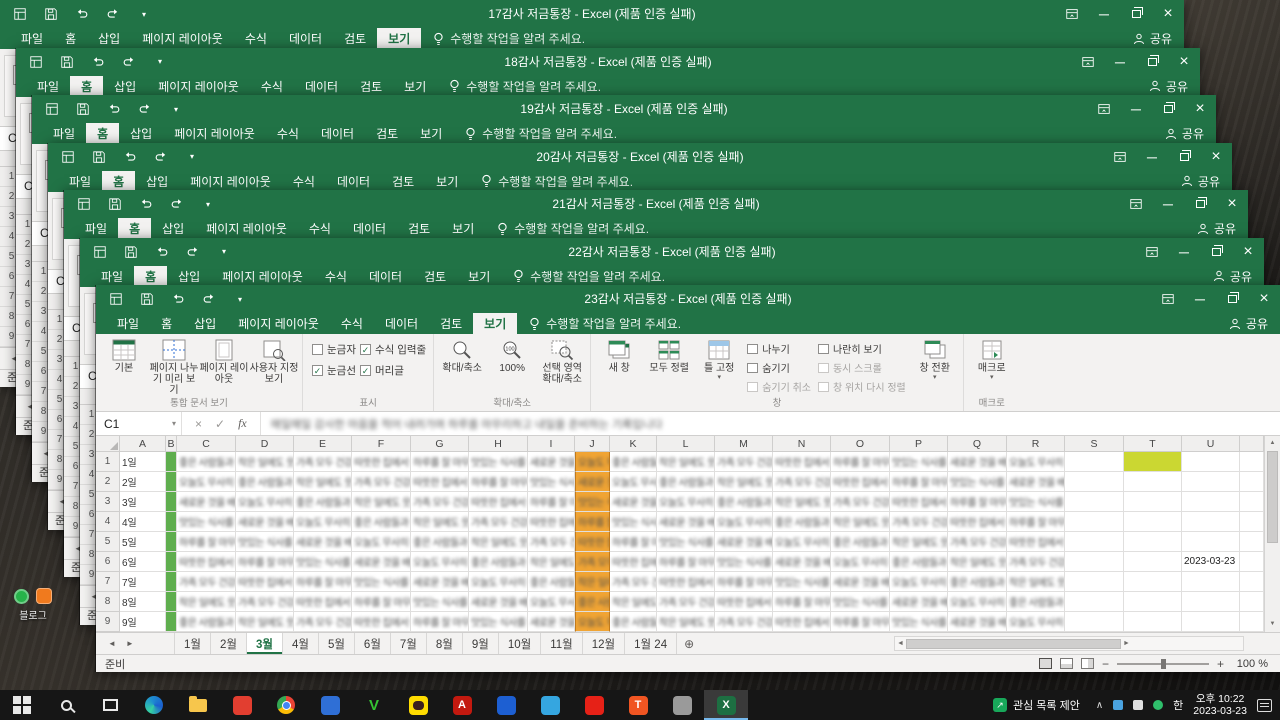 This screenshot has height=720, width=1280. What do you see at coordinates (1036, 502) in the screenshot?
I see `cell-R3: 맛있는 식사를 할 수 있어서 감사합니다` at bounding box center [1036, 502].